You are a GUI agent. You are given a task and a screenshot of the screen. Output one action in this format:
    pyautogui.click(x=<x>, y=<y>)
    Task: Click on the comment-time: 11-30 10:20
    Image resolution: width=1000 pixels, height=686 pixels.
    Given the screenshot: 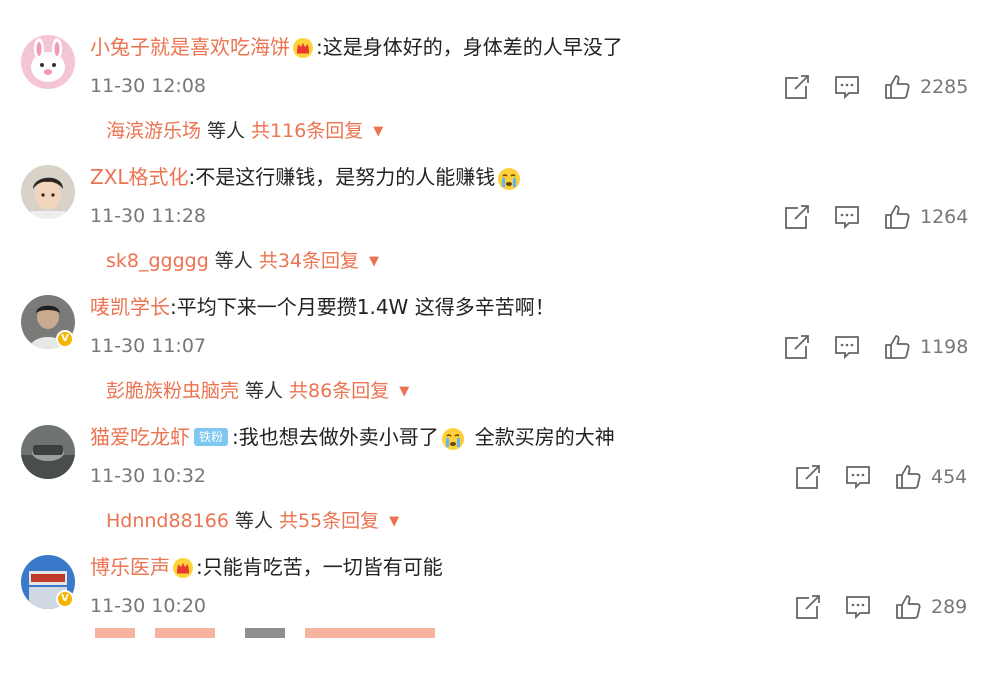 What is the action you would take?
    pyautogui.click(x=148, y=606)
    